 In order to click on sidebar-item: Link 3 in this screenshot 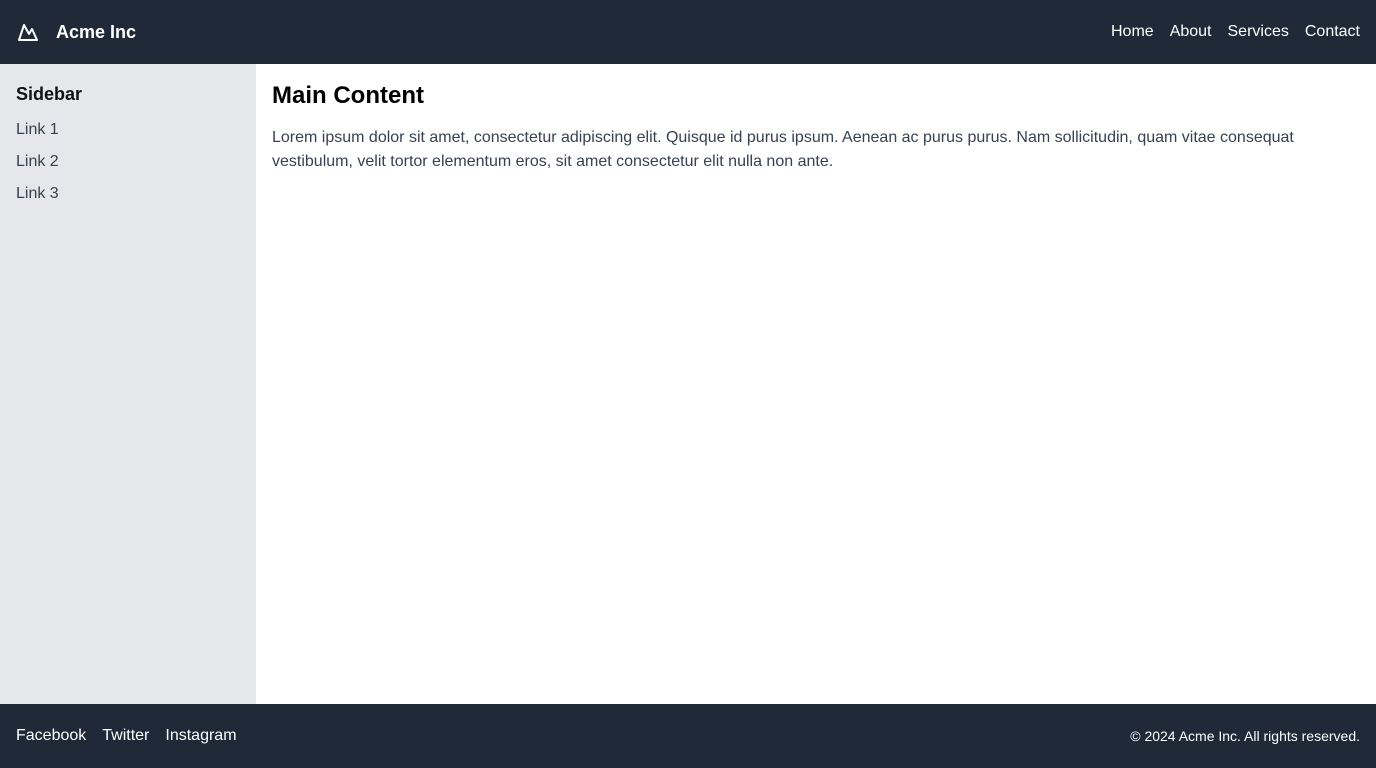, I will do `click(128, 194)`.